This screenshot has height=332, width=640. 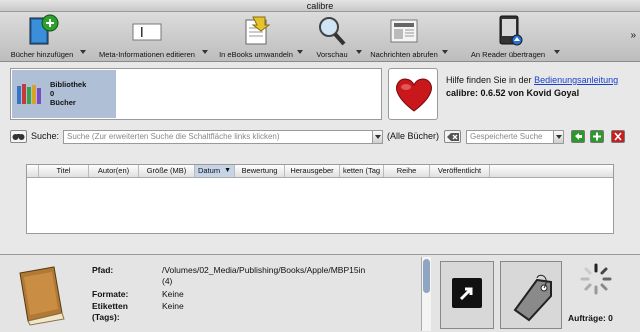 What do you see at coordinates (205, 52) in the screenshot?
I see `edit-metadata-dropdown-arrow` at bounding box center [205, 52].